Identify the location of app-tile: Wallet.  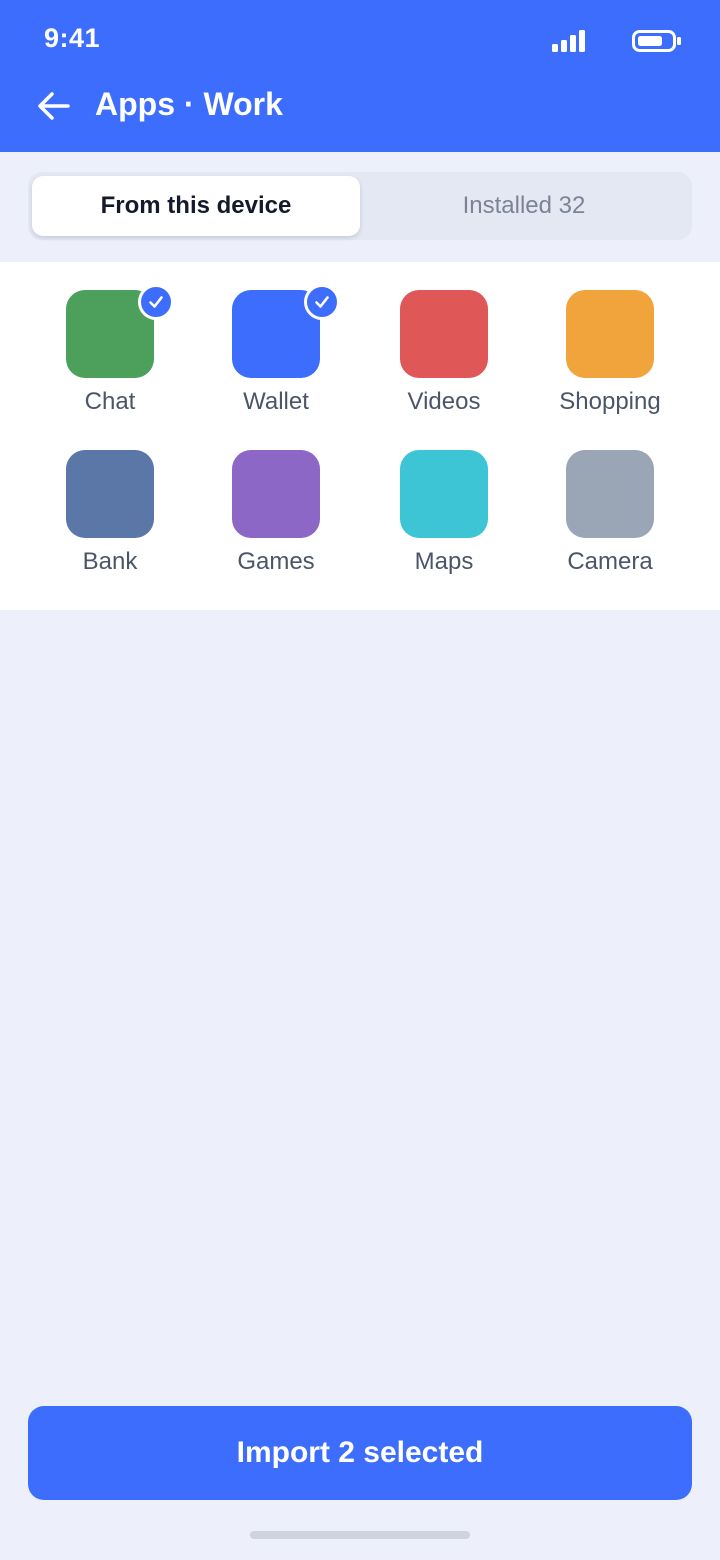
(276, 338).